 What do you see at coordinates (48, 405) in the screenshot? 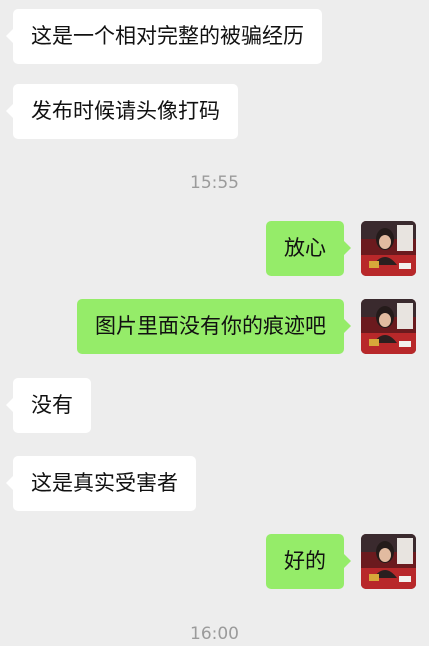
I see `message-bubble-incoming: 没有` at bounding box center [48, 405].